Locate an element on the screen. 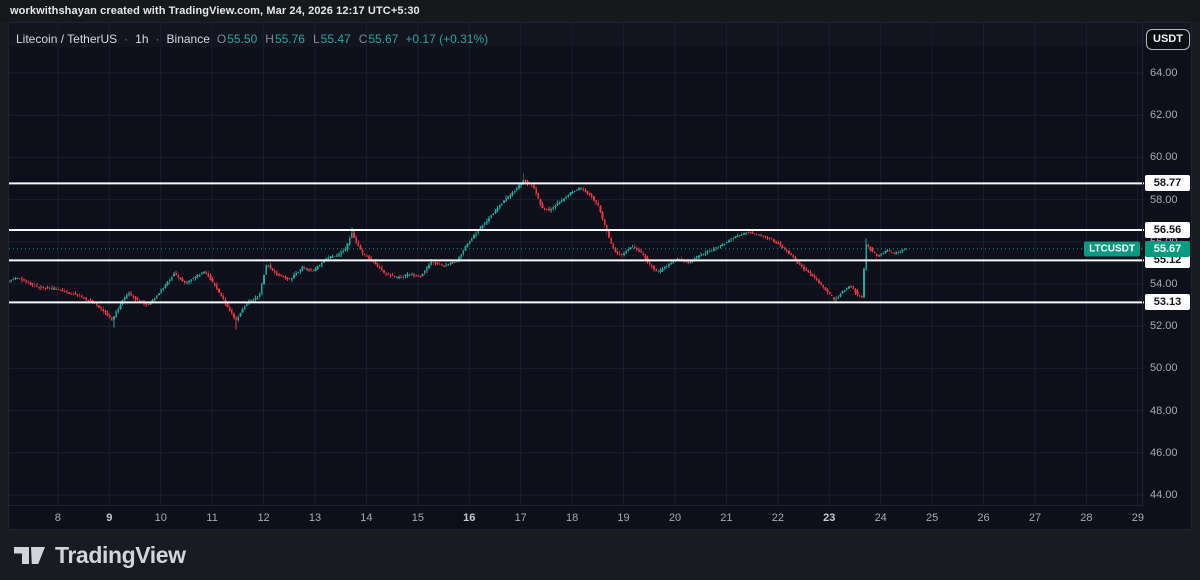 Image resolution: width=1200 pixels, height=580 pixels. price-tick: 46.00 is located at coordinates (1164, 452).